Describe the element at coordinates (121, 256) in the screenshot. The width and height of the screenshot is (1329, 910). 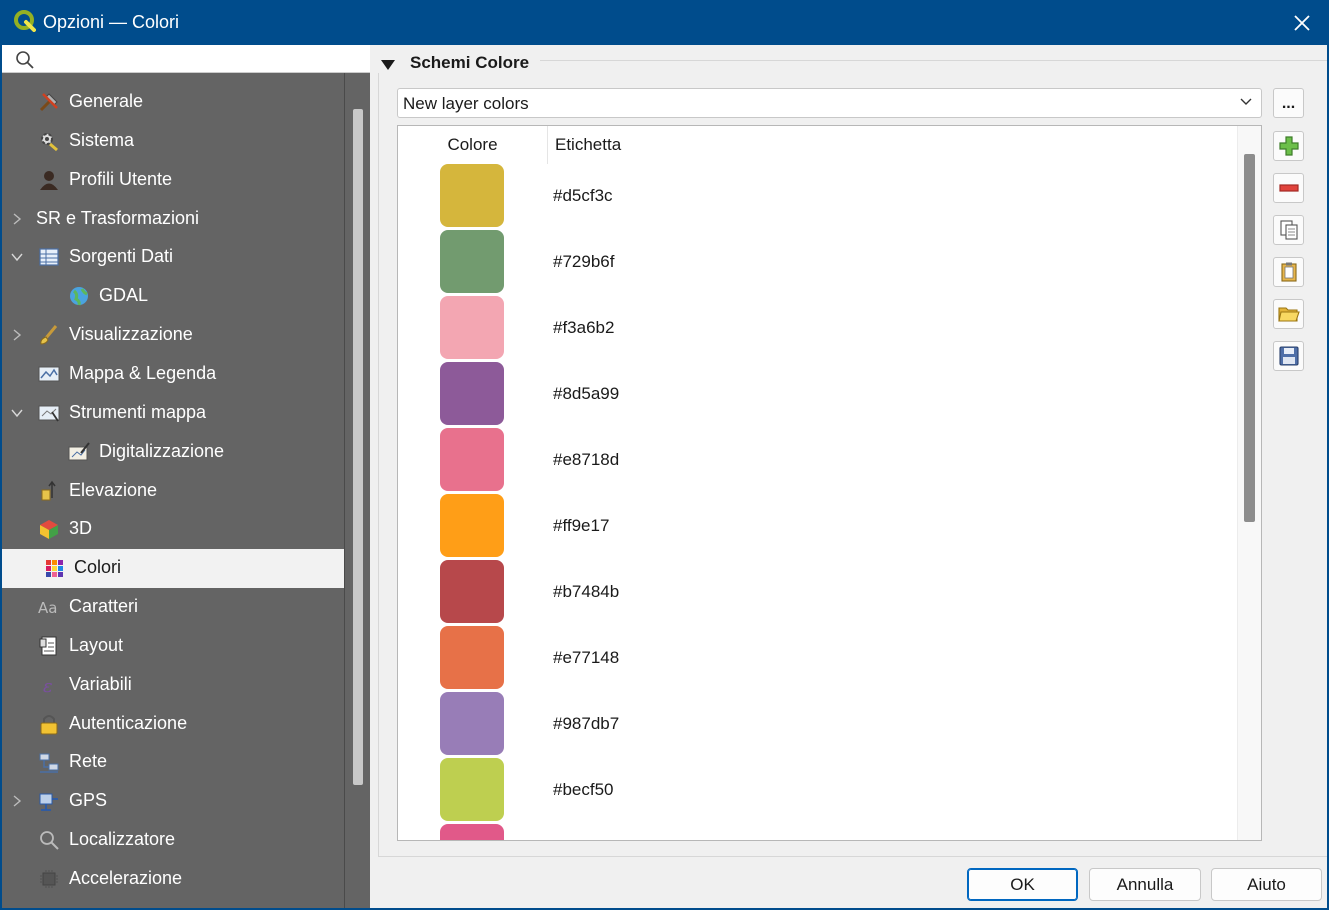
I see `nav-item-label: Sorgenti Dati` at that location.